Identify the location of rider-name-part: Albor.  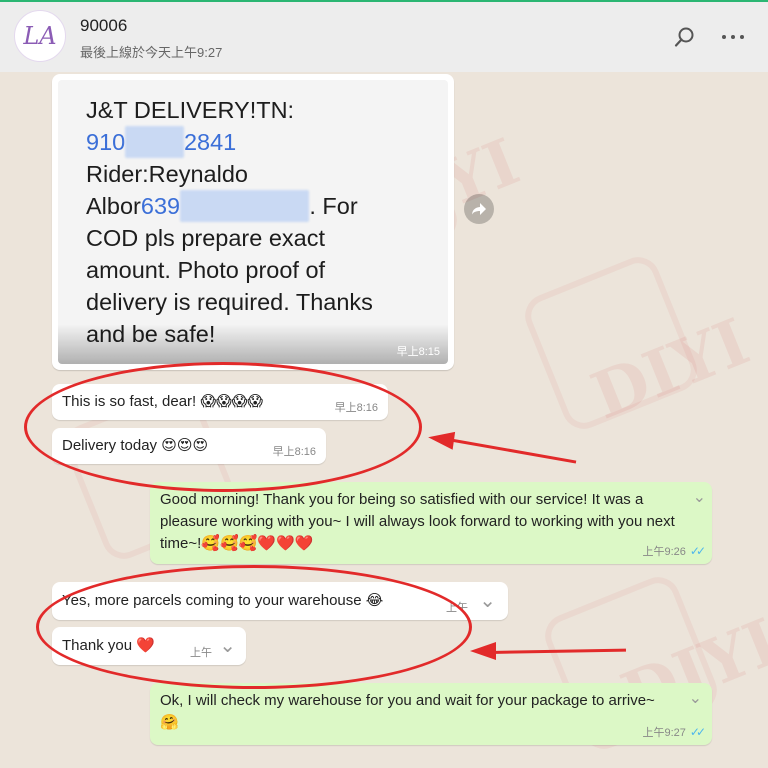
(113, 206).